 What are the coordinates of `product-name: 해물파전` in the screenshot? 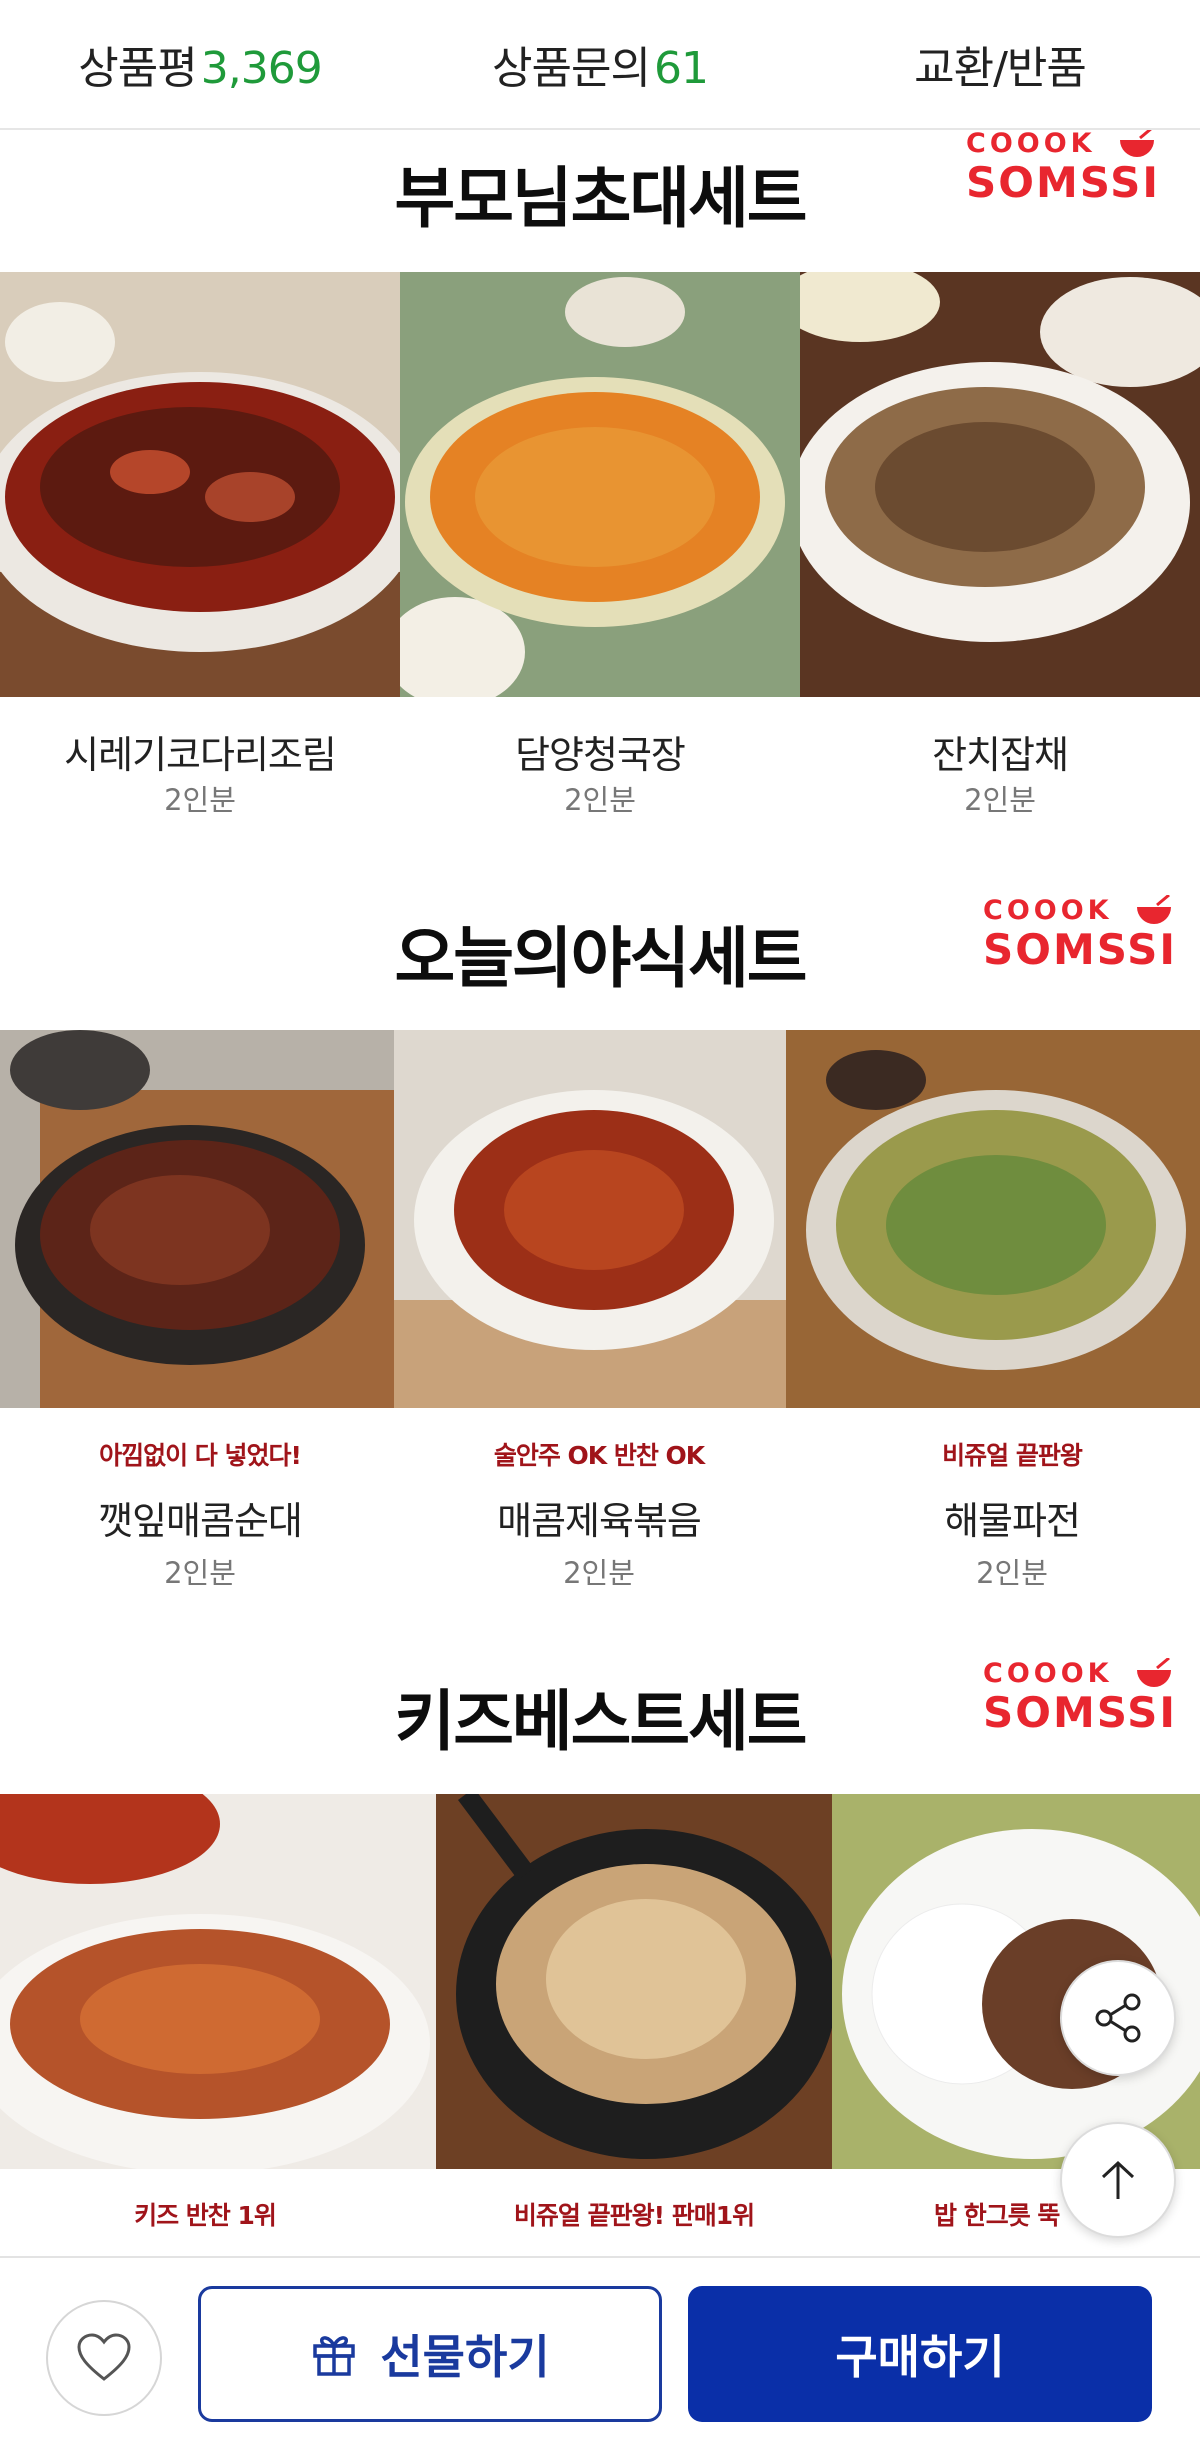 It's located at (1006, 1517).